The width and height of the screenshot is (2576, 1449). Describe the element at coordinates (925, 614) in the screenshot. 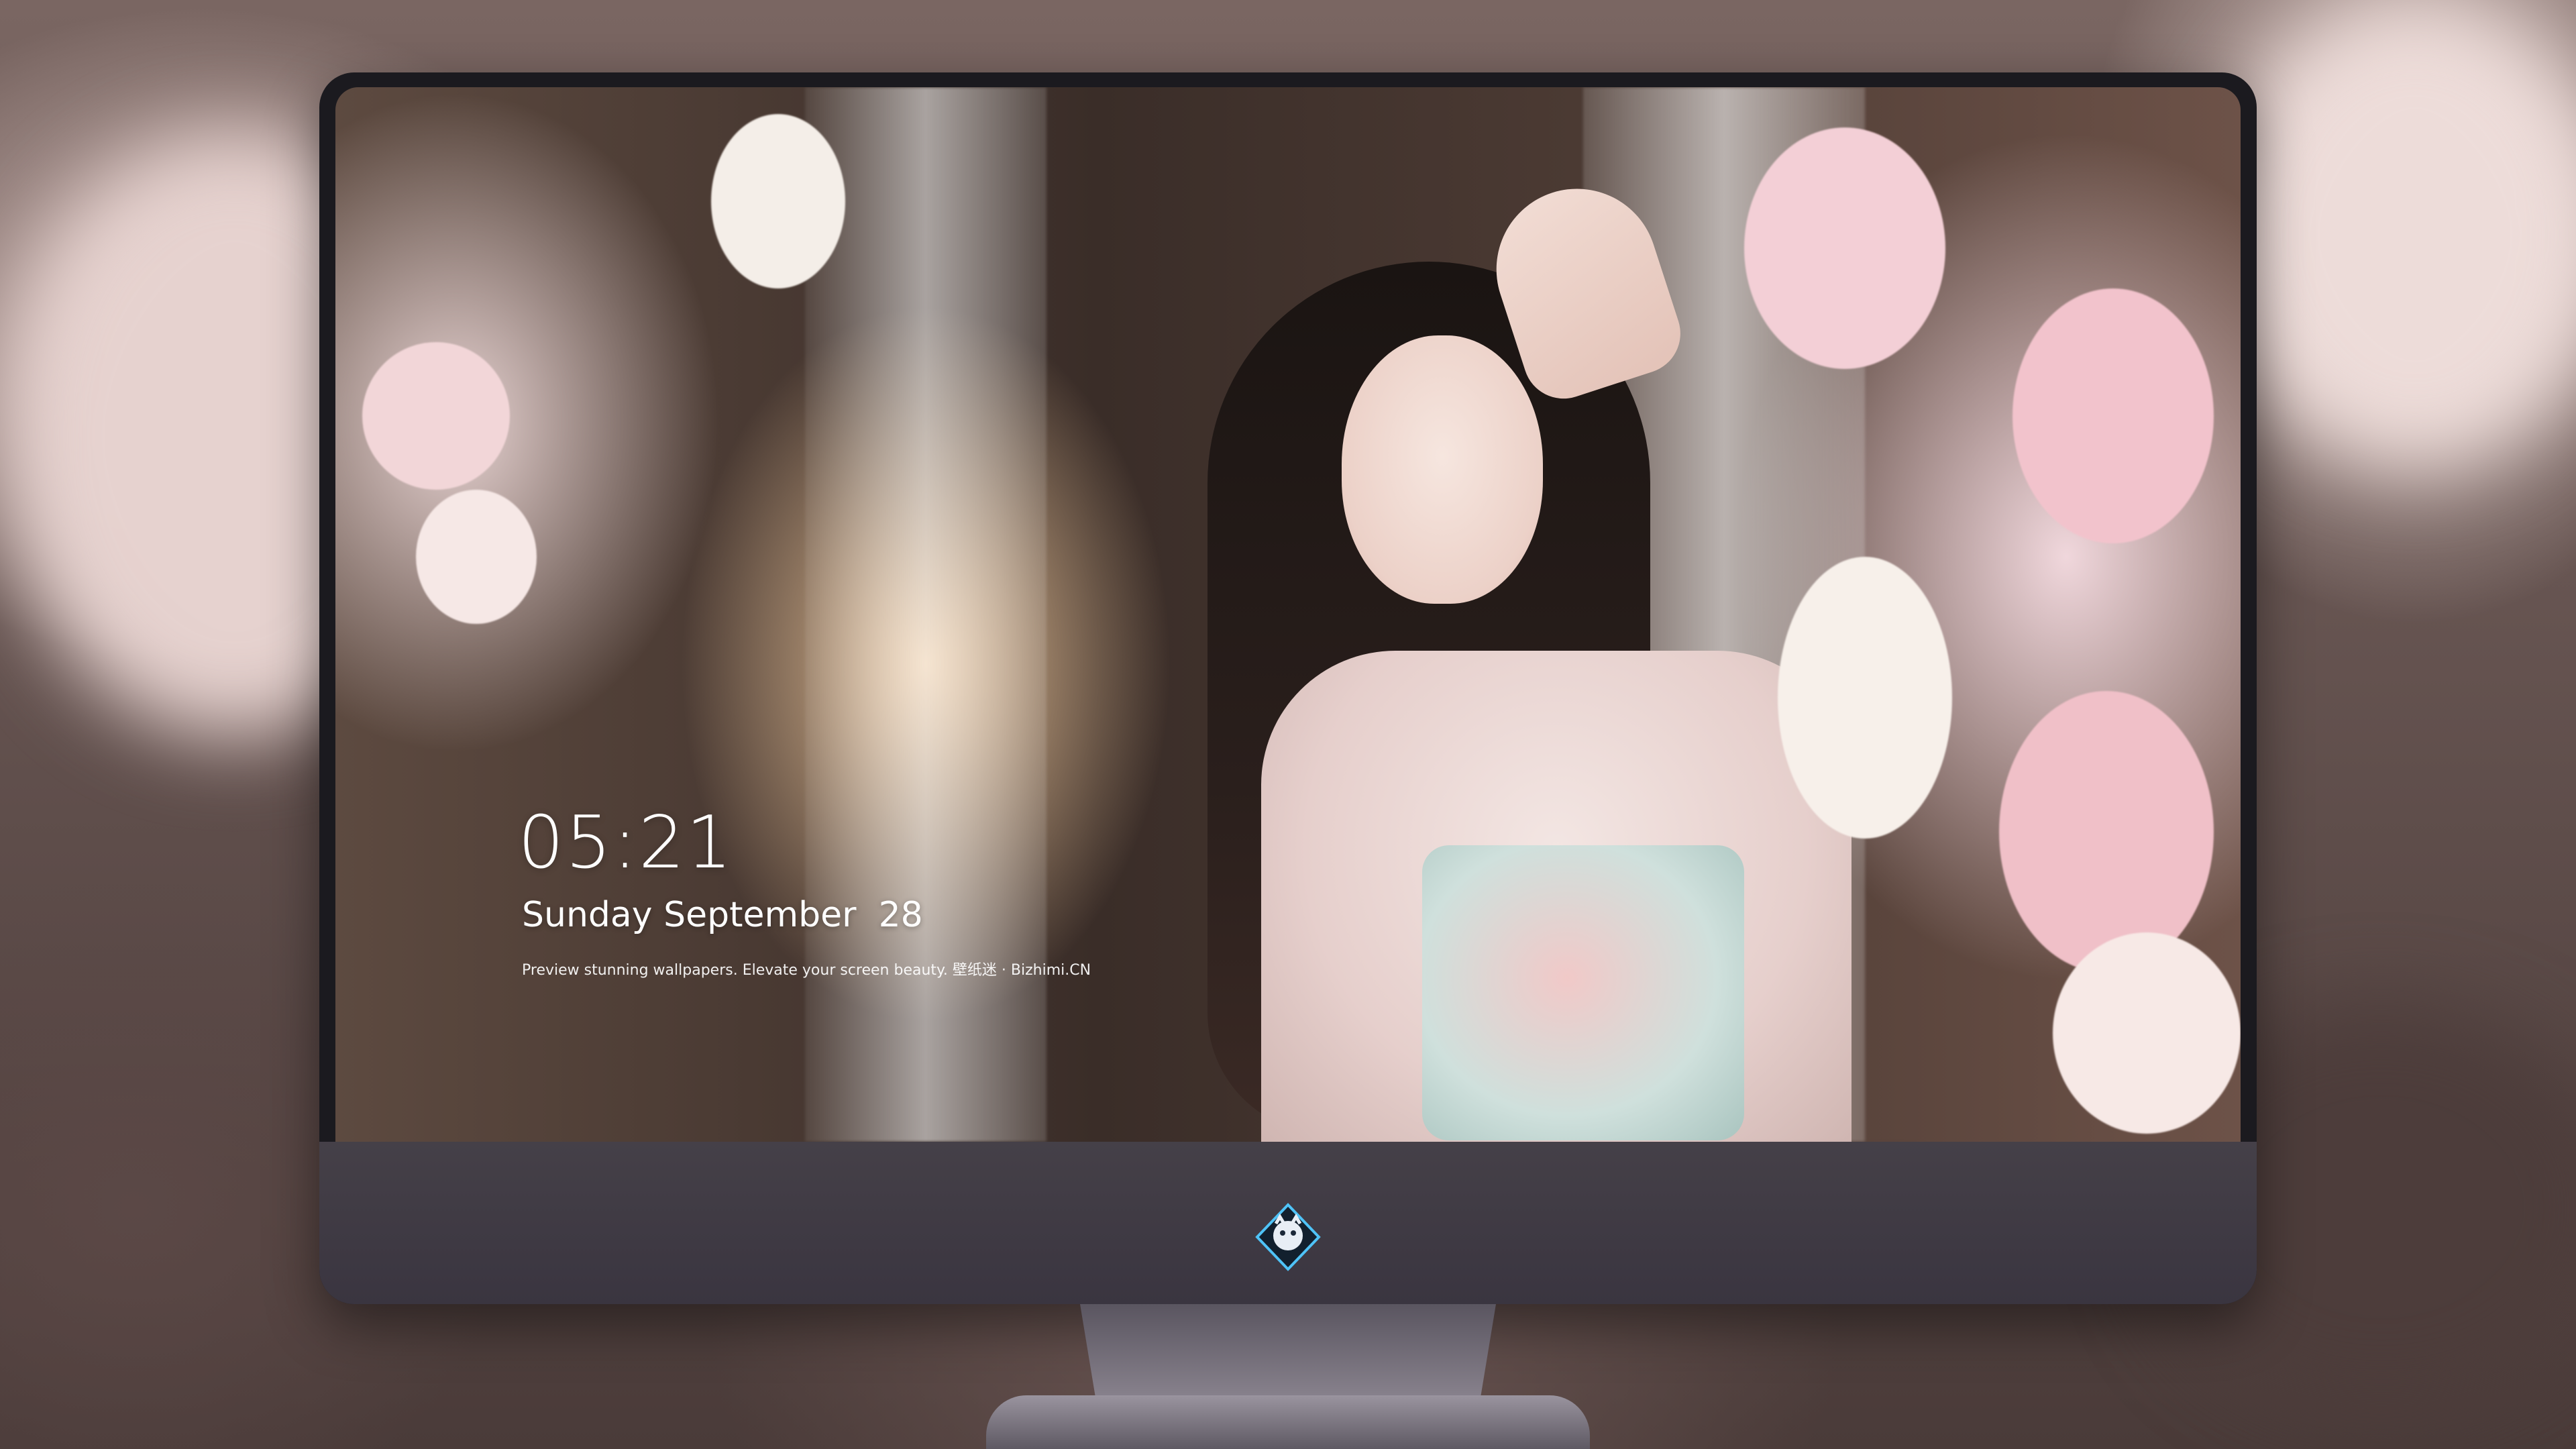

I see `sheer-curtain-left` at that location.